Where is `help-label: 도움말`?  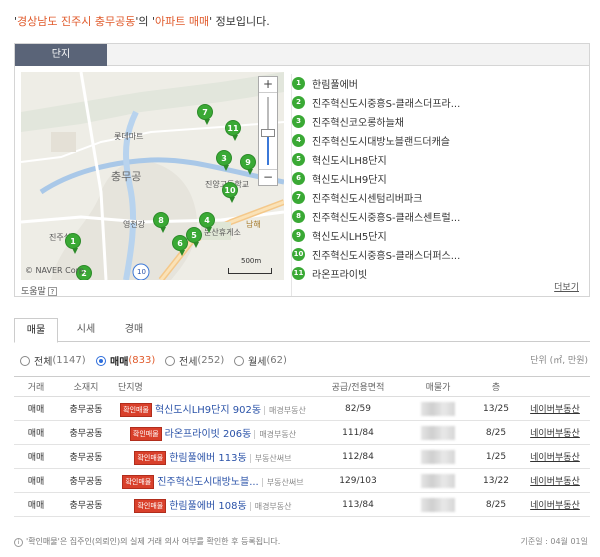 help-label: 도움말 is located at coordinates (33, 292).